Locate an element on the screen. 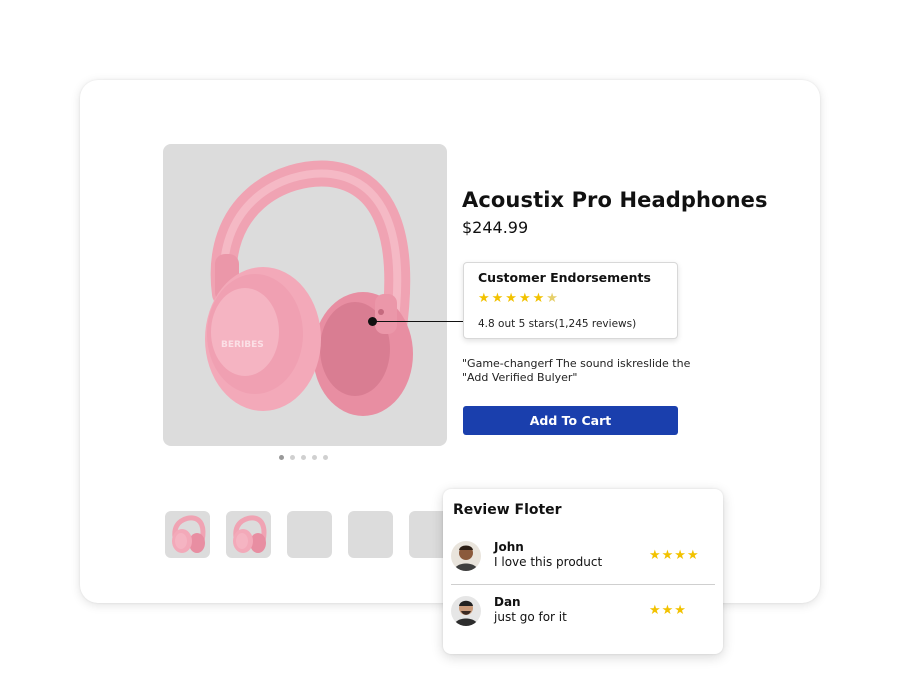  star-rating-icon: ★★★★ is located at coordinates (674, 555).